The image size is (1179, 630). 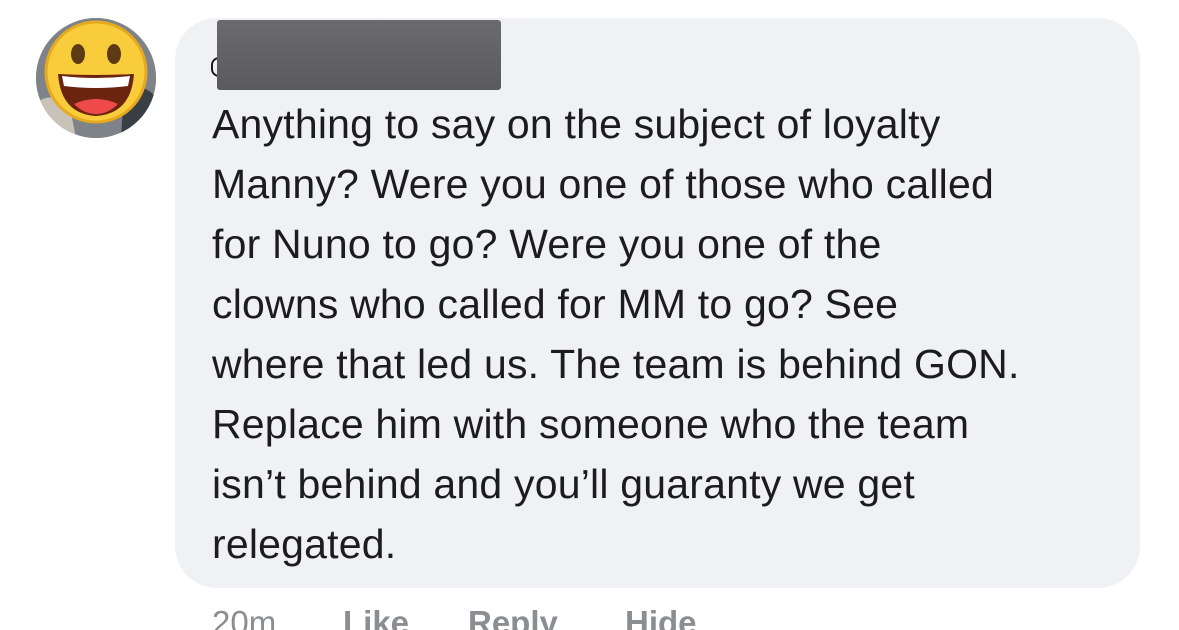 What do you see at coordinates (661, 617) in the screenshot?
I see `hide-button: Hide` at bounding box center [661, 617].